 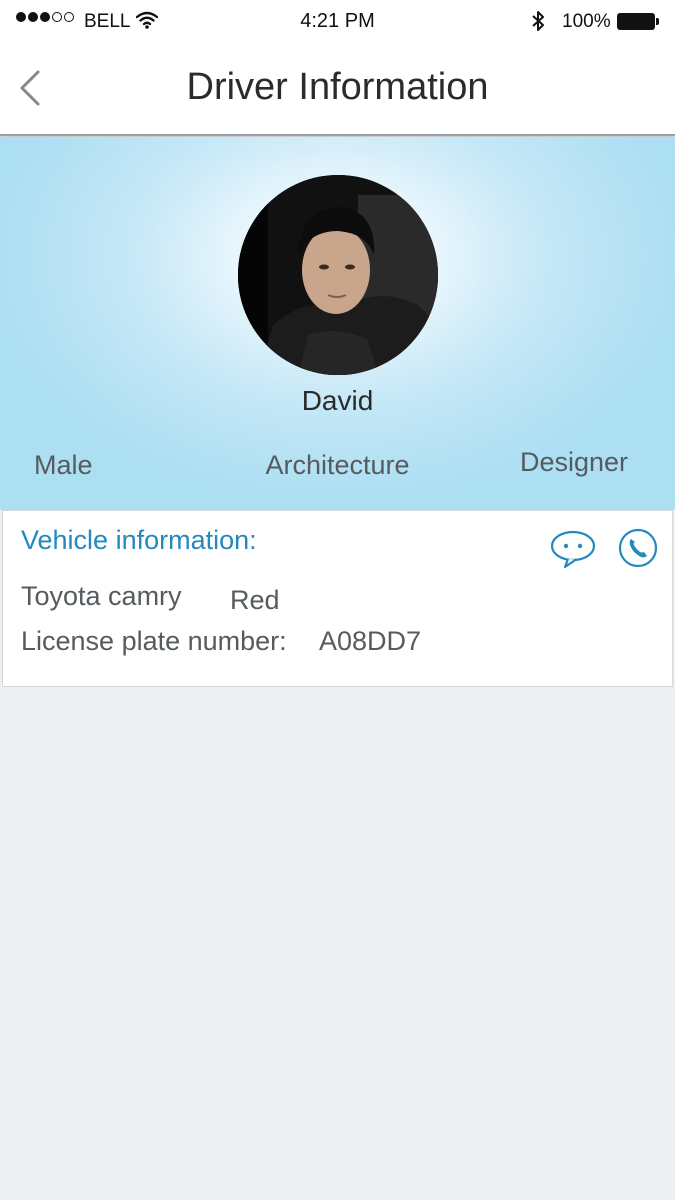 I want to click on battery-icon, so click(x=638, y=21).